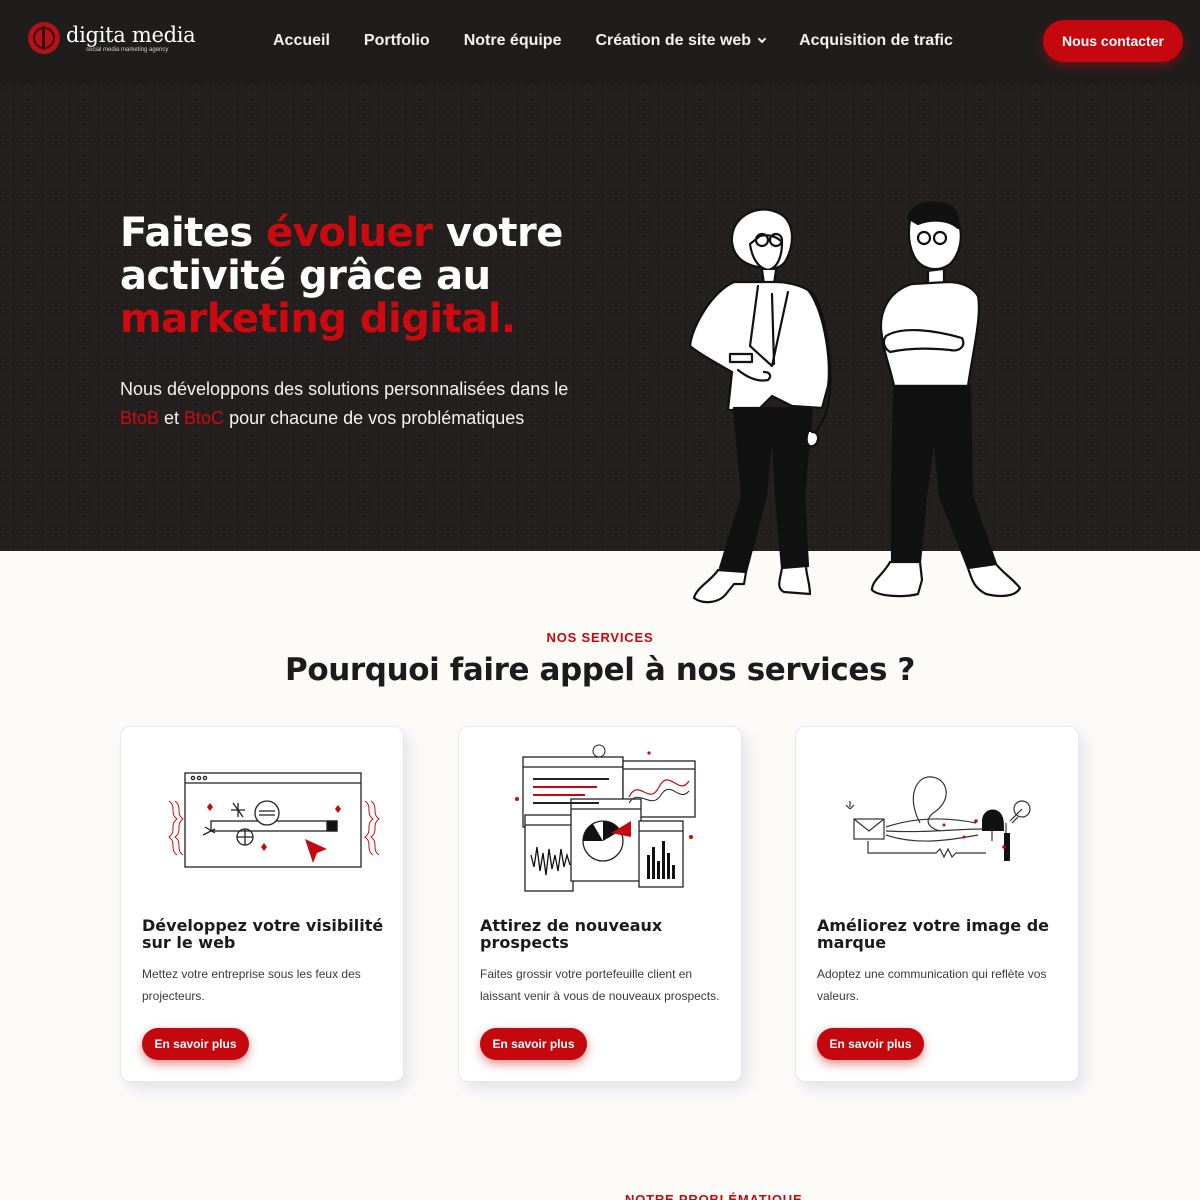 The image size is (1200, 1200). Describe the element at coordinates (140, 418) in the screenshot. I see `hero-subtitle-btob: BtoB` at that location.